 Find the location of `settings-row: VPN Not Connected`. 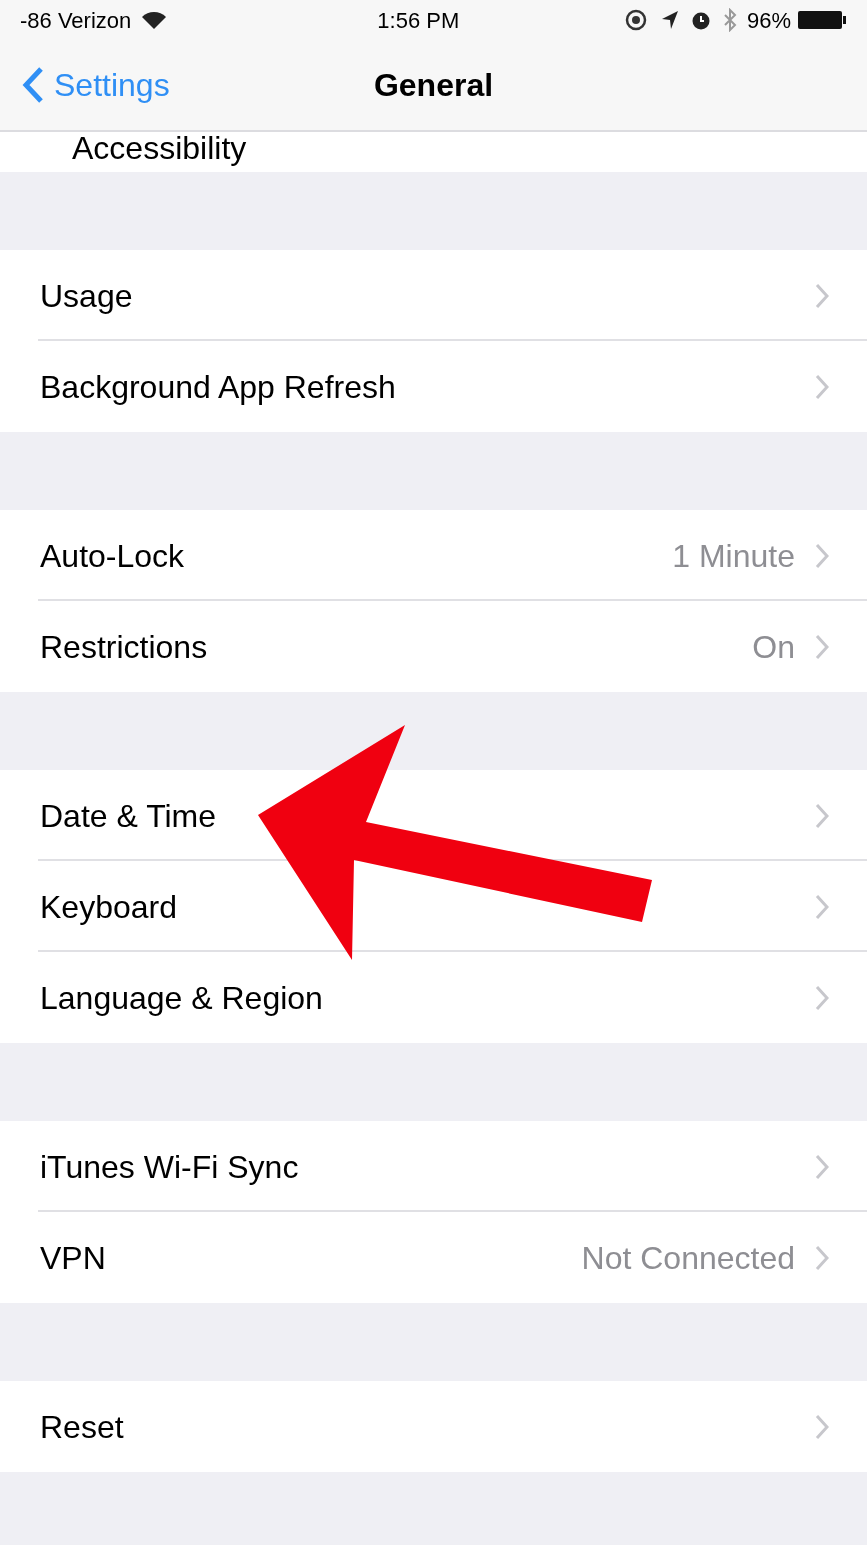

settings-row: VPN Not Connected is located at coordinates (433, 1257).